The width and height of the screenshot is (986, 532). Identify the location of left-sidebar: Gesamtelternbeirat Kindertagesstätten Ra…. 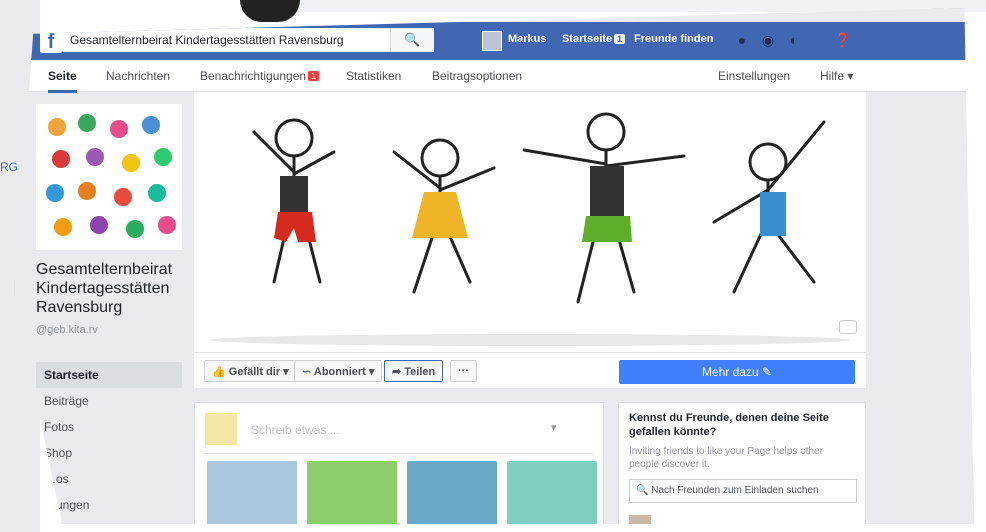
(111, 314).